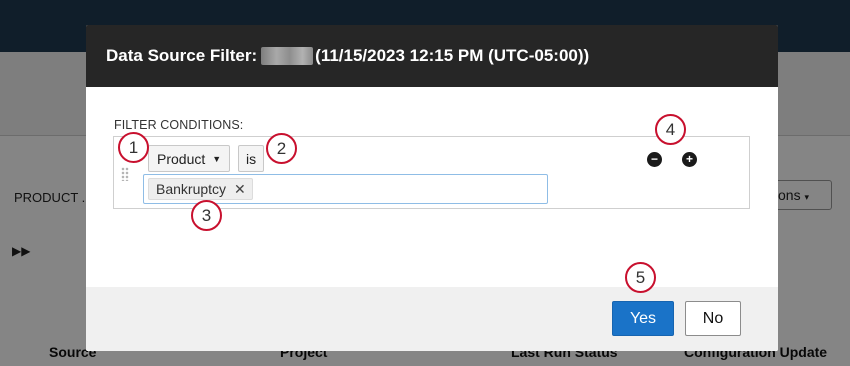  What do you see at coordinates (179, 125) in the screenshot?
I see `filter-conditions-label: FILTER CONDITIONS:` at bounding box center [179, 125].